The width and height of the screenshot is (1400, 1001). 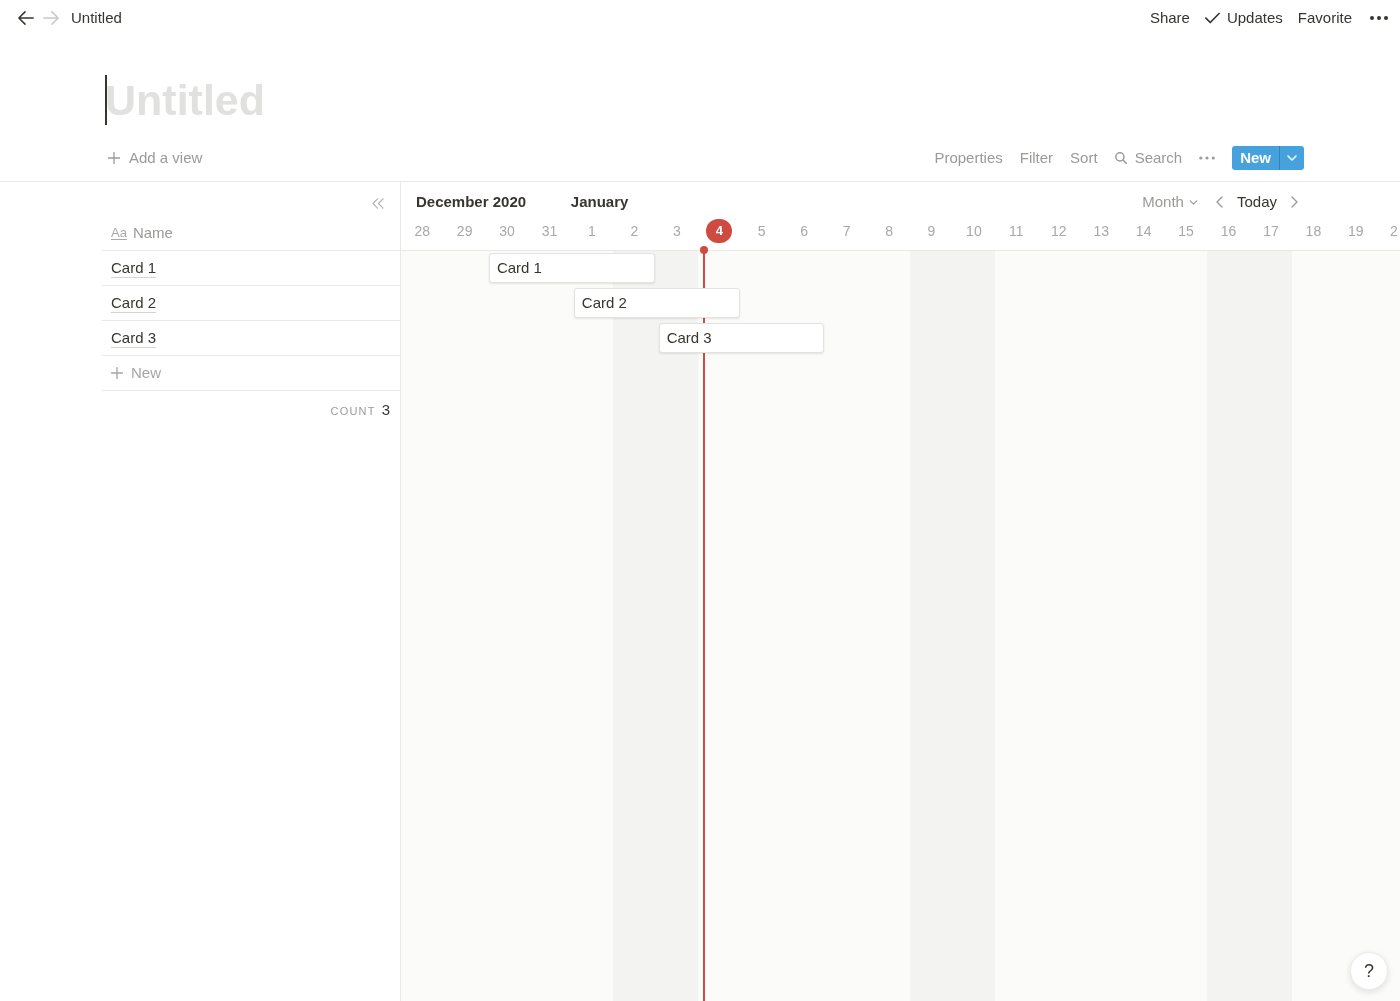 What do you see at coordinates (549, 231) in the screenshot?
I see `day-number: 31` at bounding box center [549, 231].